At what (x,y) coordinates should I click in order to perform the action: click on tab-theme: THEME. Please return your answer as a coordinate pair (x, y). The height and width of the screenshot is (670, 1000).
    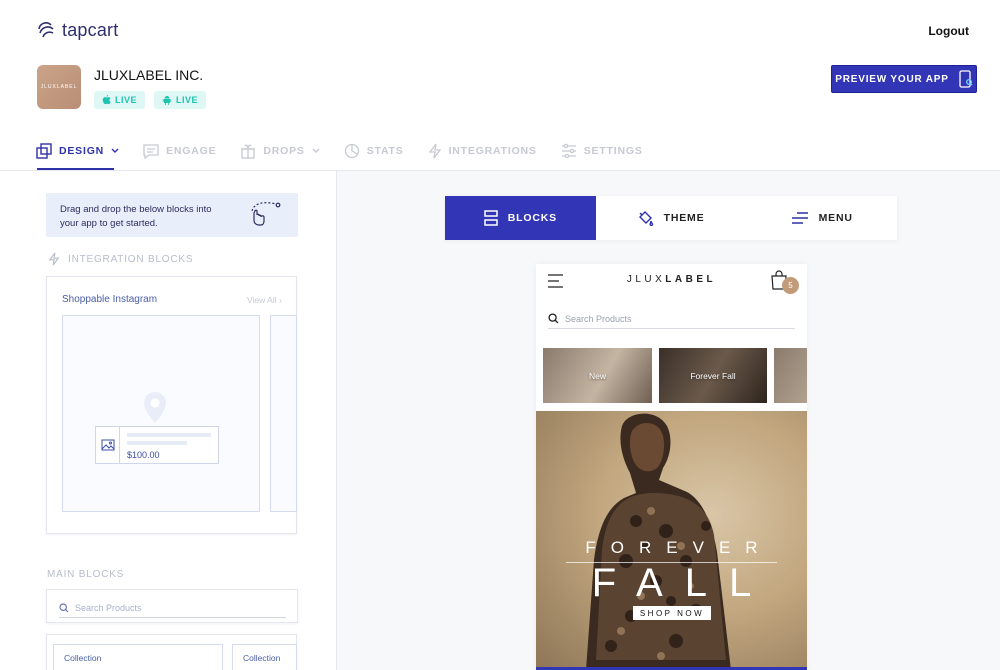
    Looking at the image, I should click on (671, 218).